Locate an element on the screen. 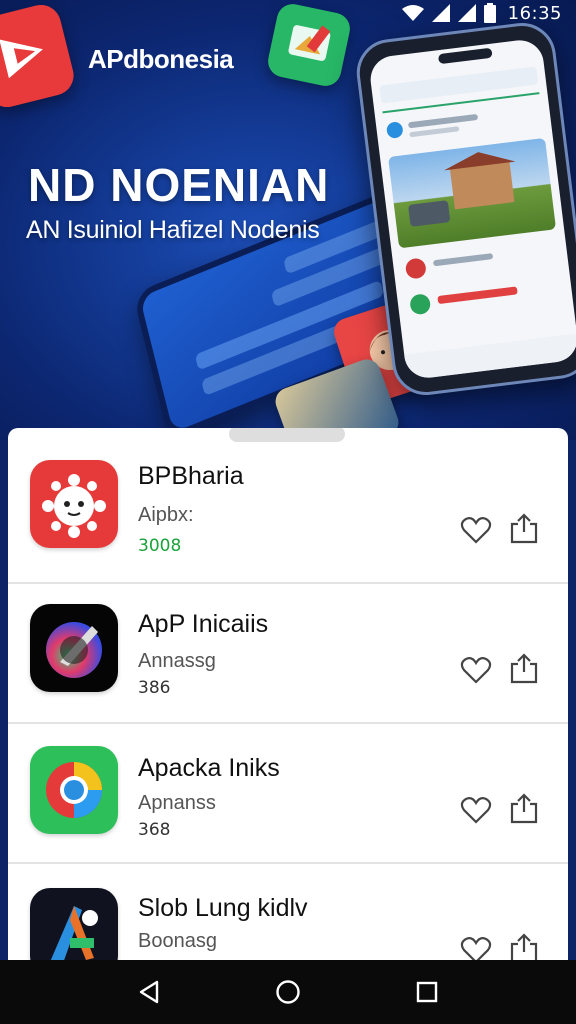 The width and height of the screenshot is (576, 1024). status-time: 16:35 is located at coordinates (534, 13).